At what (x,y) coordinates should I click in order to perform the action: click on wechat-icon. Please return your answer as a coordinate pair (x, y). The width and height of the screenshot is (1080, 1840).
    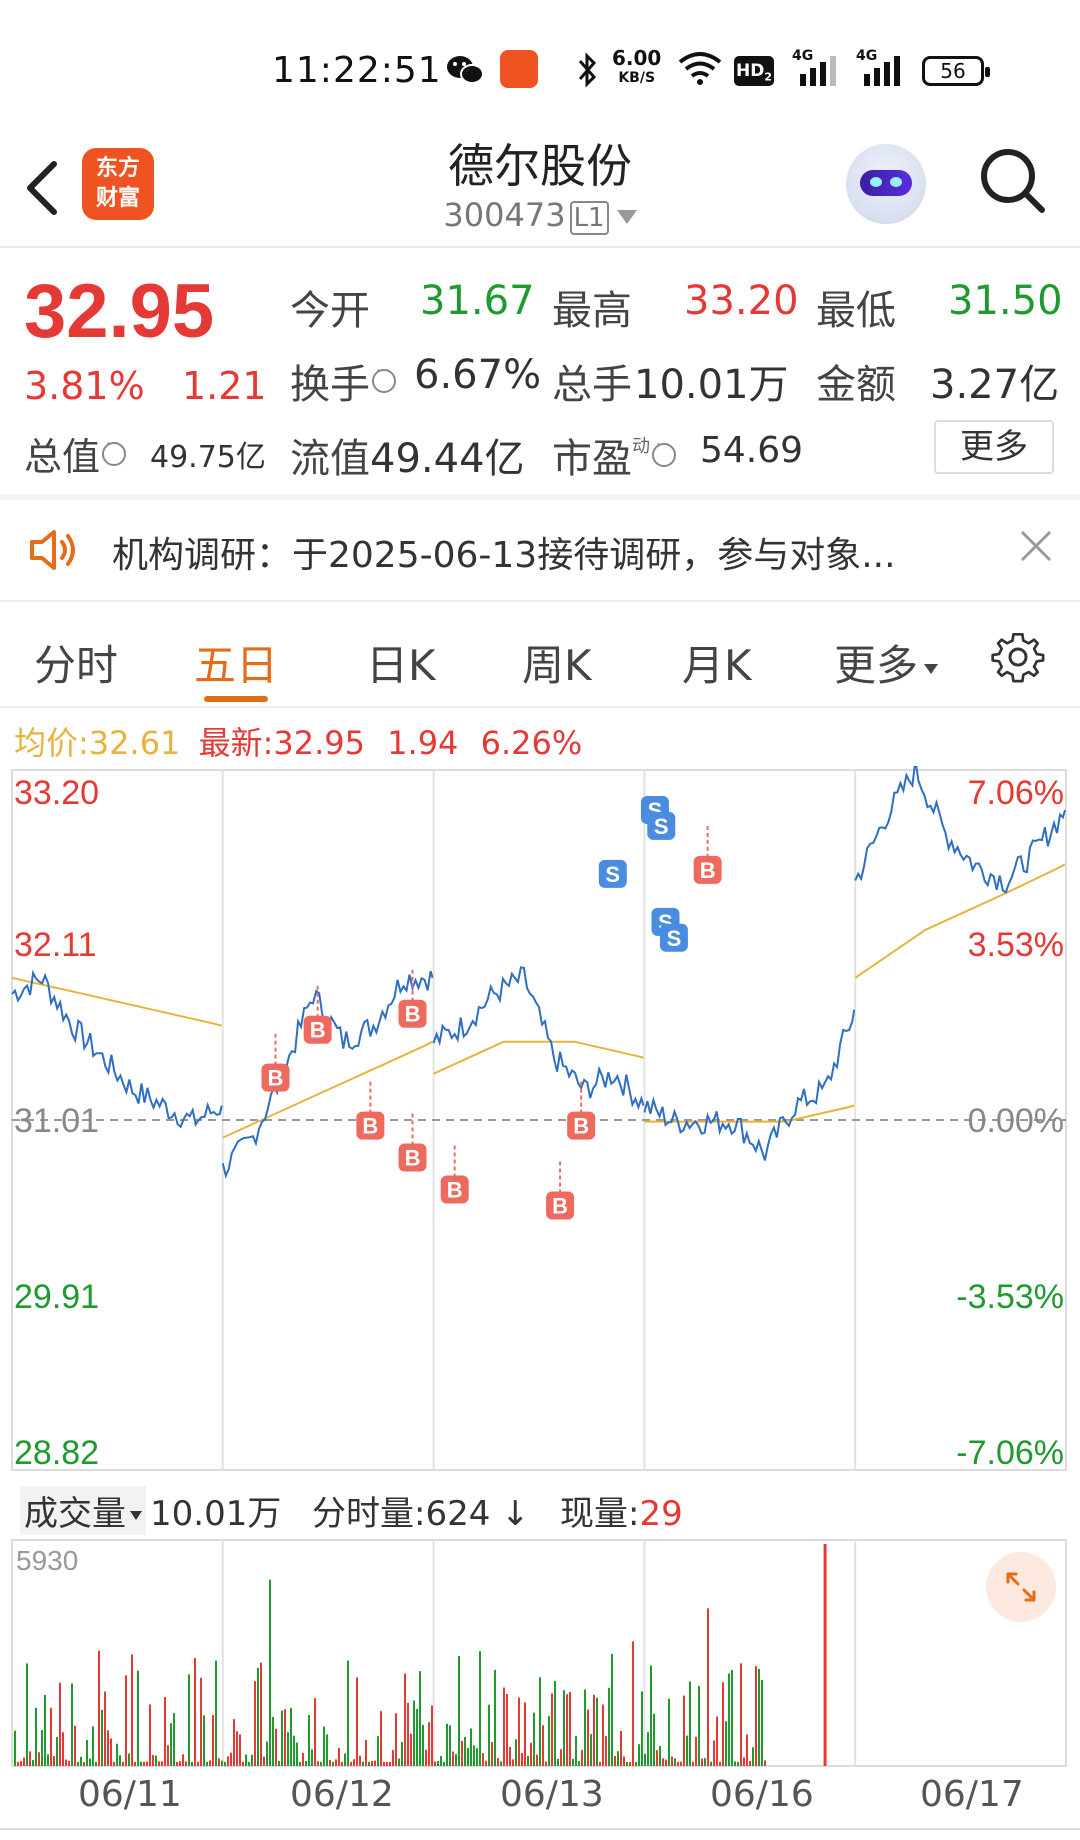
    Looking at the image, I should click on (465, 70).